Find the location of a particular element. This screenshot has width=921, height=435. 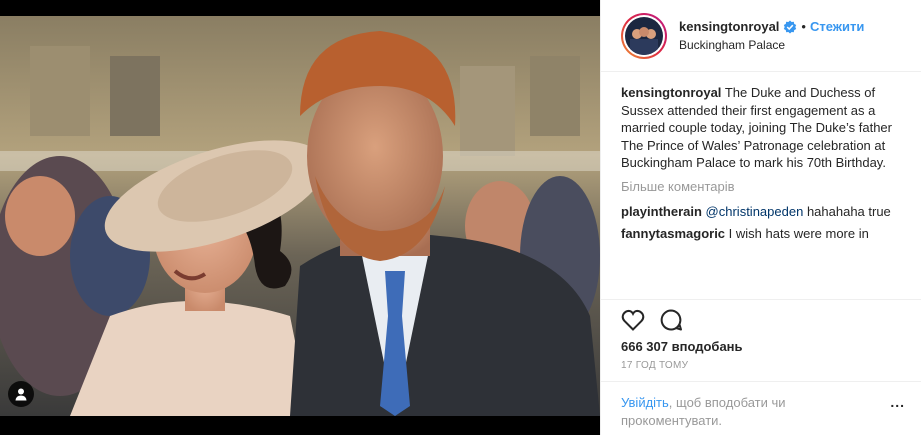

person-icon is located at coordinates (21, 394).